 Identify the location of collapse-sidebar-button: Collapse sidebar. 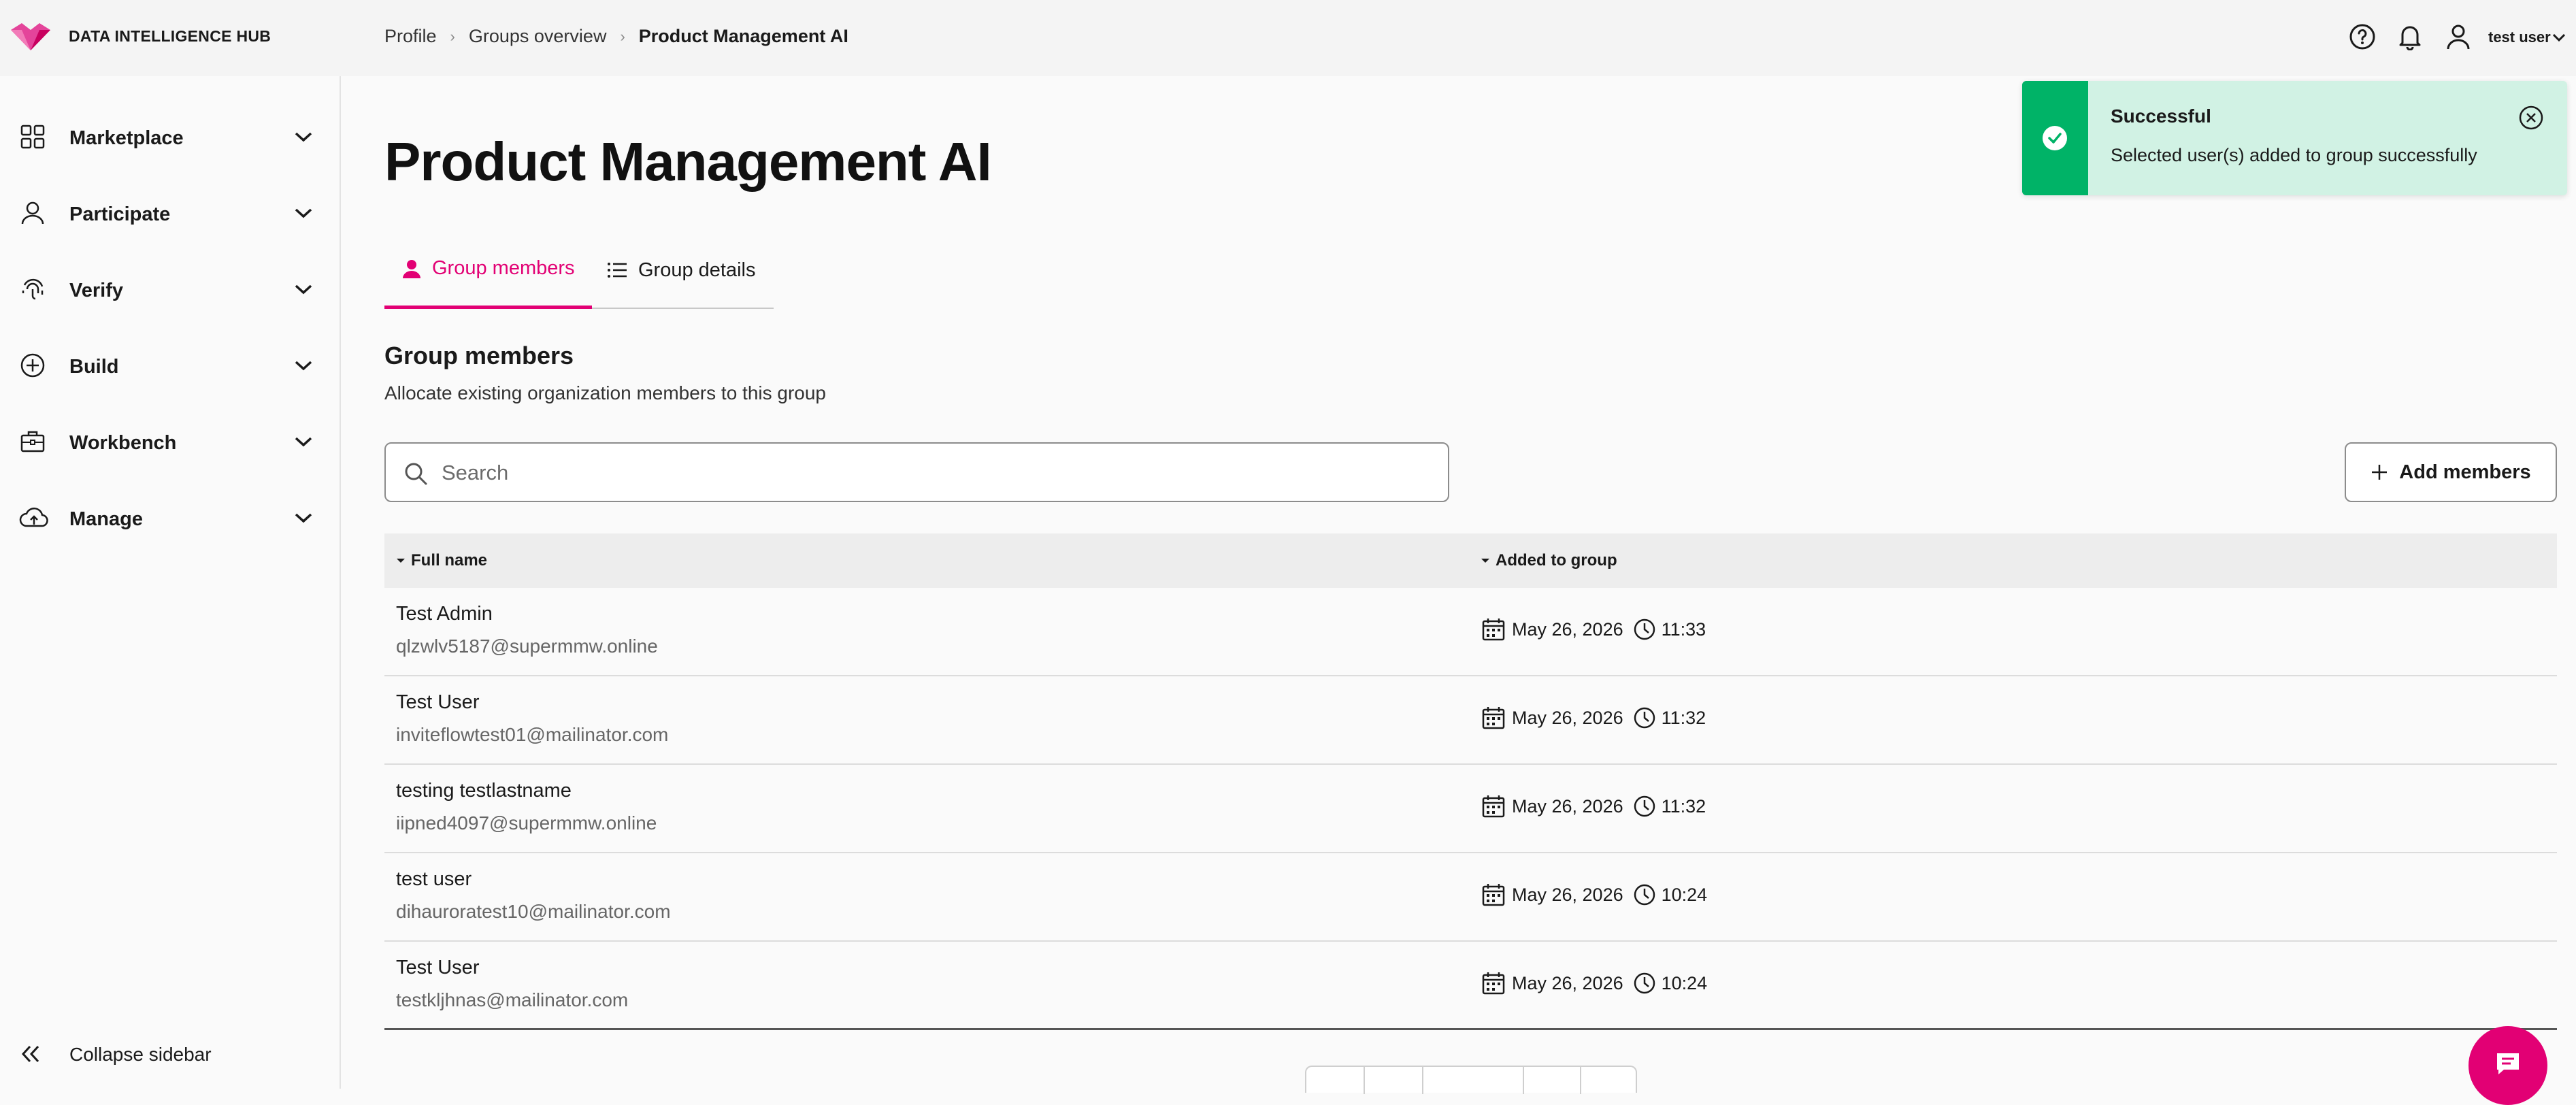
(170, 1052).